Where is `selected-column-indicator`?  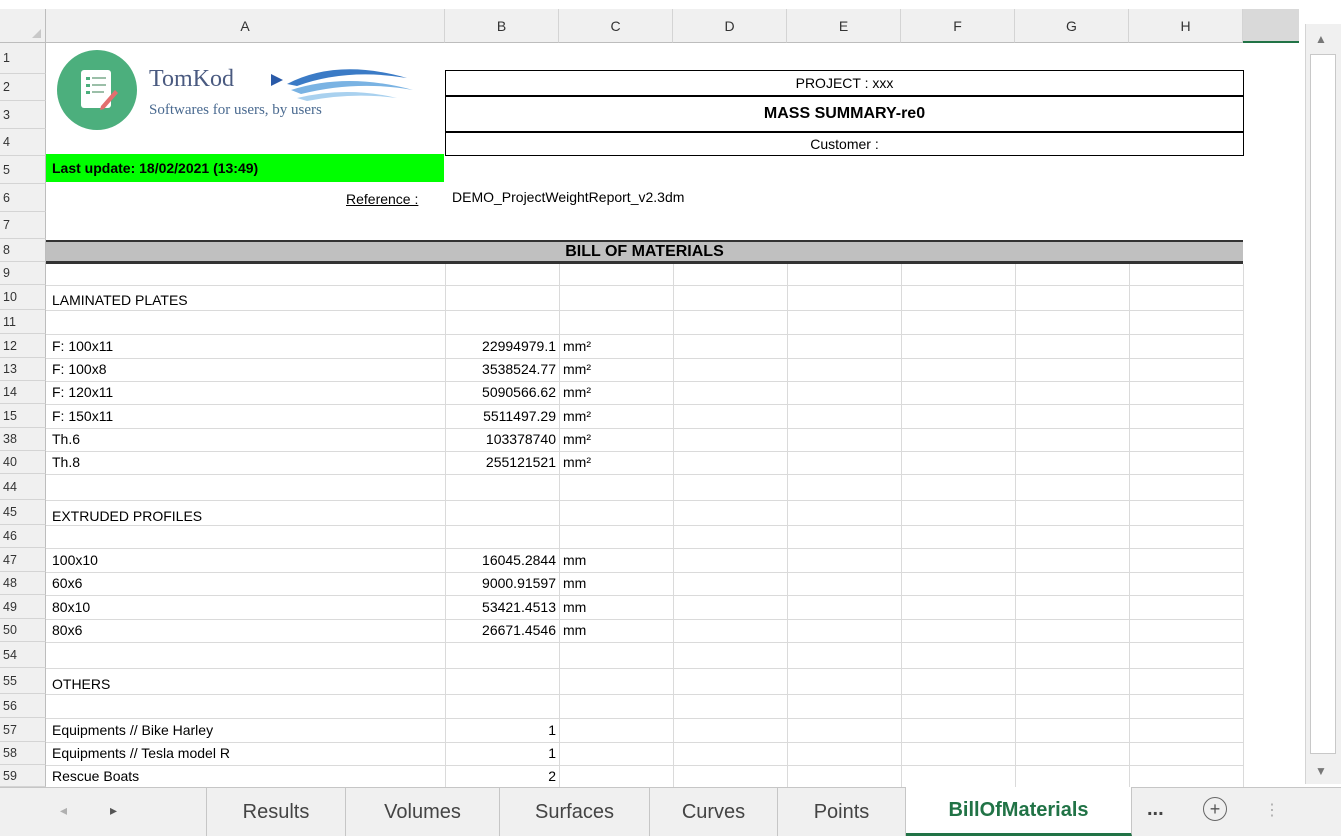 selected-column-indicator is located at coordinates (1271, 26).